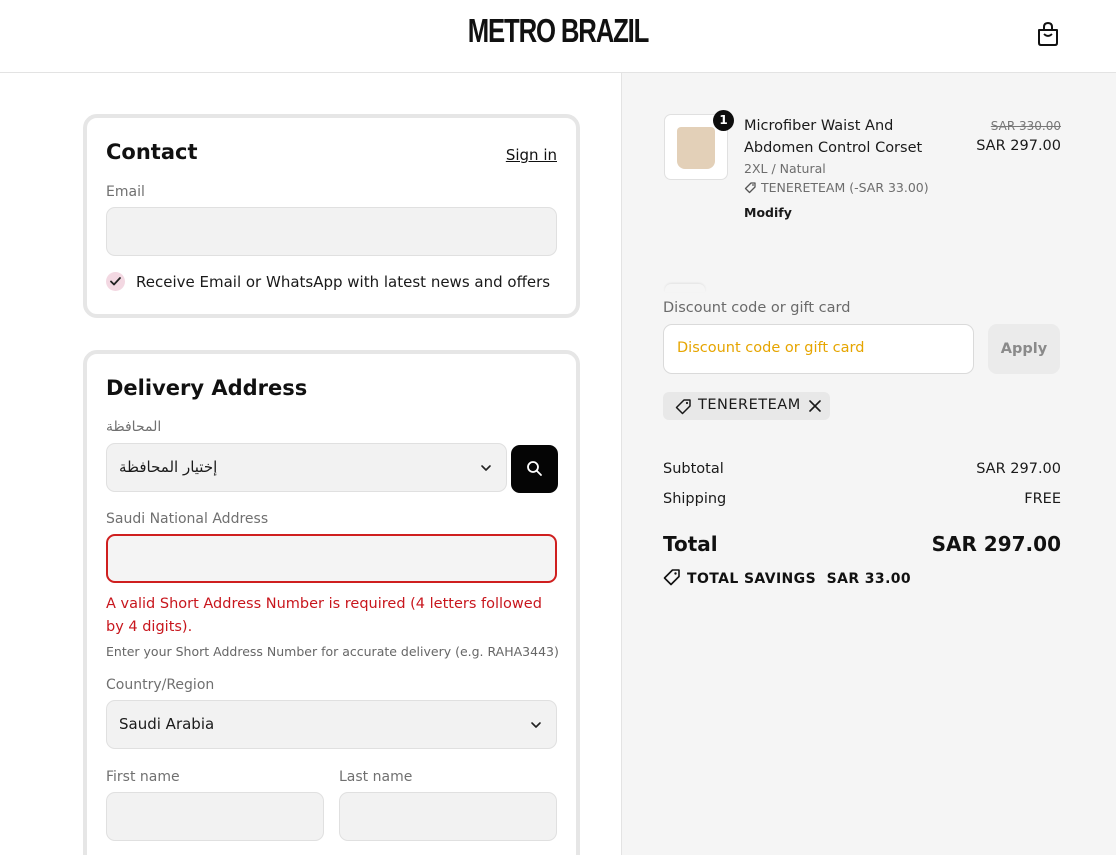 The height and width of the screenshot is (855, 1116). Describe the element at coordinates (749, 405) in the screenshot. I see `applied-discount-code: TENERETEAM` at that location.